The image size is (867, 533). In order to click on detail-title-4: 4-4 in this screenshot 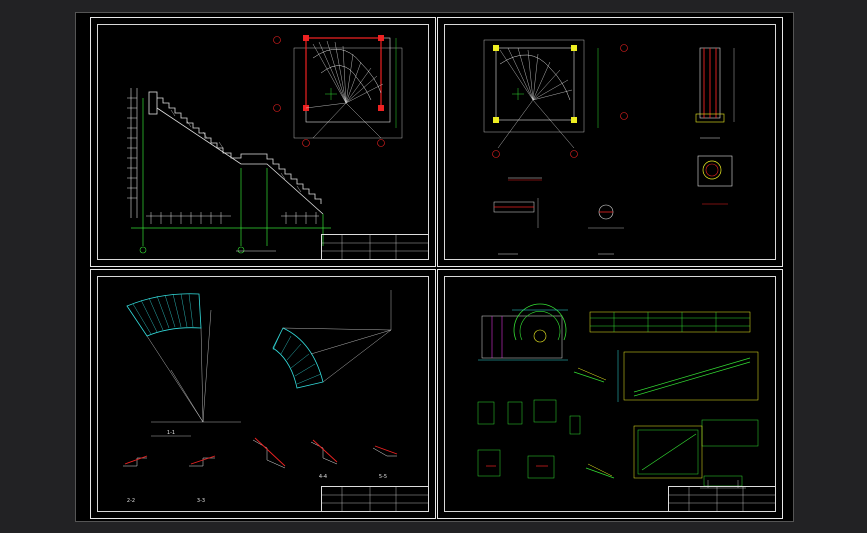, I will do `click(323, 477)`.